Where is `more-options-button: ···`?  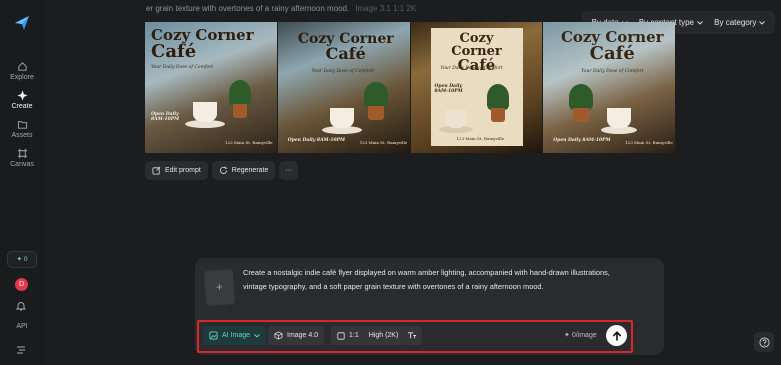
more-options-button: ··· is located at coordinates (289, 170).